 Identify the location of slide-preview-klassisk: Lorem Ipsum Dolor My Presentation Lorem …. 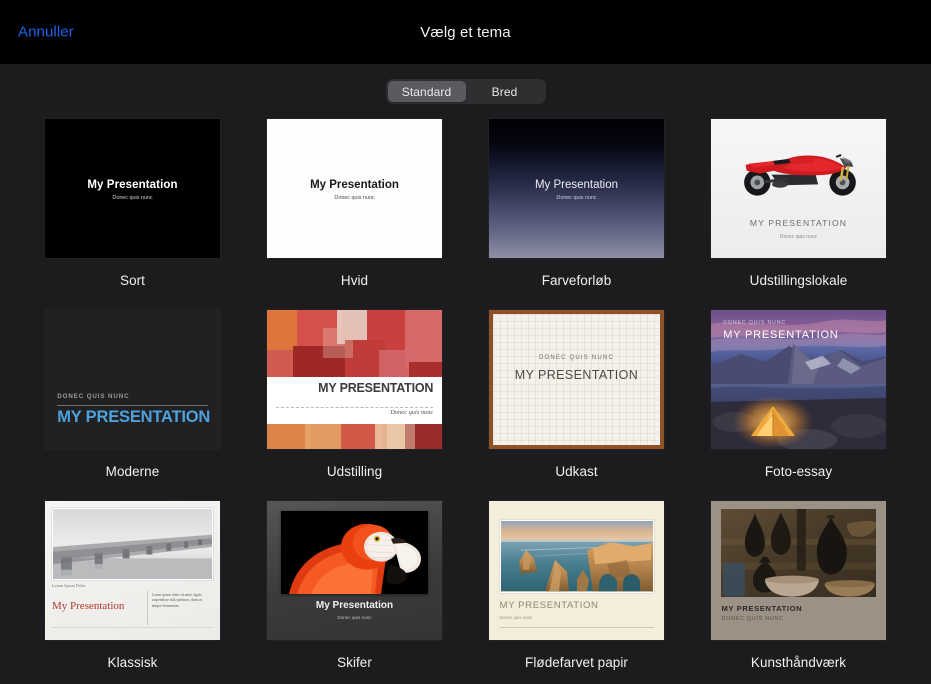
(132, 570).